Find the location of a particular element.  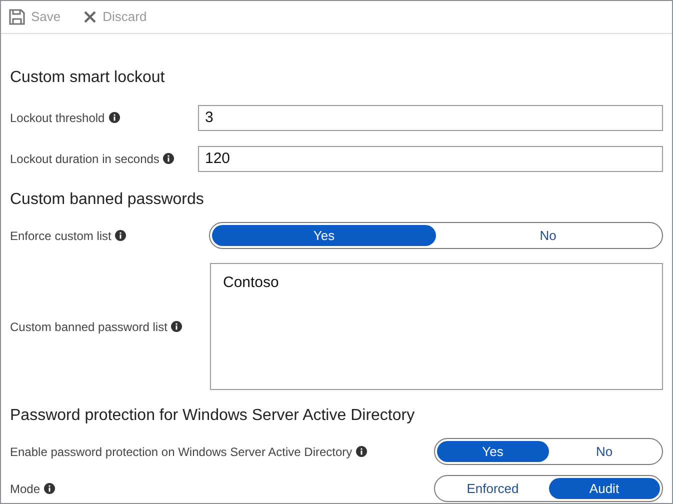

toggle-option: Audit is located at coordinates (604, 488).